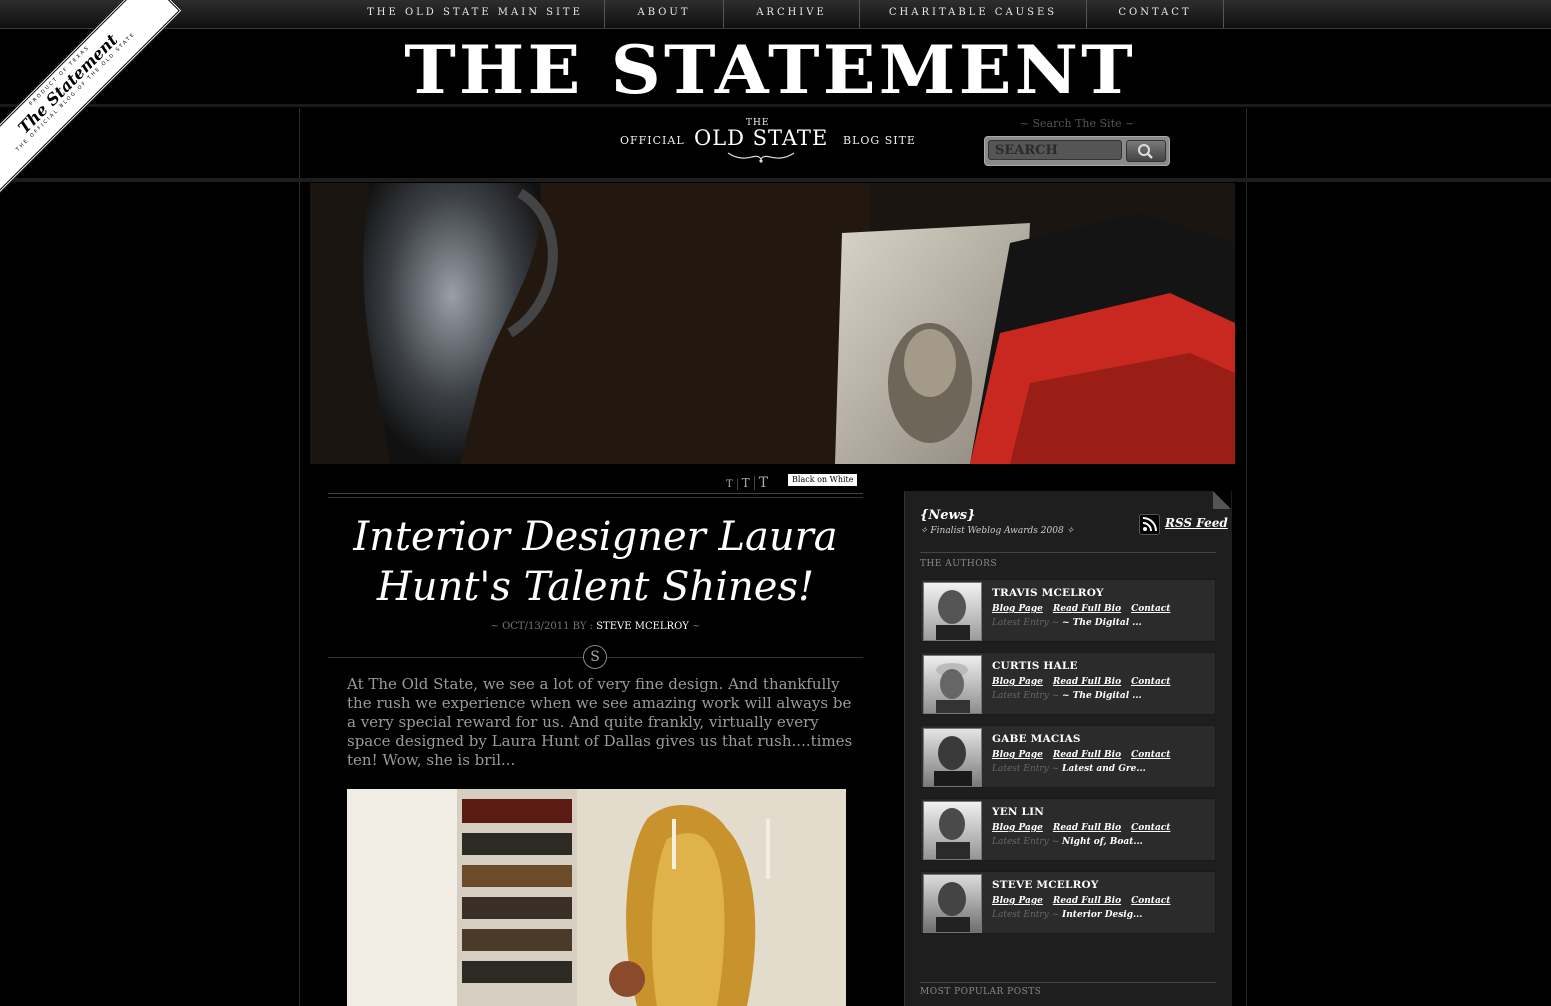  What do you see at coordinates (761, 138) in the screenshot?
I see `old-state-logo: OLD STATE` at bounding box center [761, 138].